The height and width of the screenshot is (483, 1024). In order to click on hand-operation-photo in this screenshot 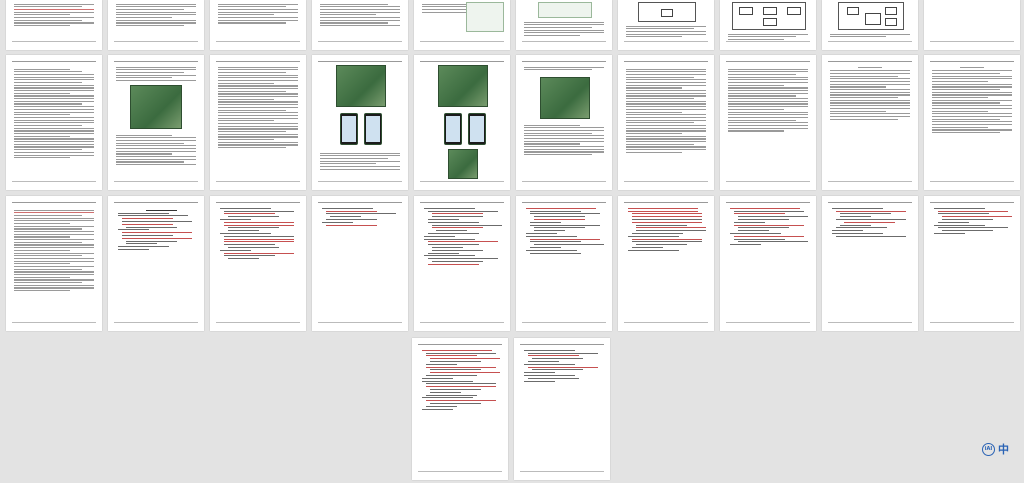, I will do `click(463, 164)`.